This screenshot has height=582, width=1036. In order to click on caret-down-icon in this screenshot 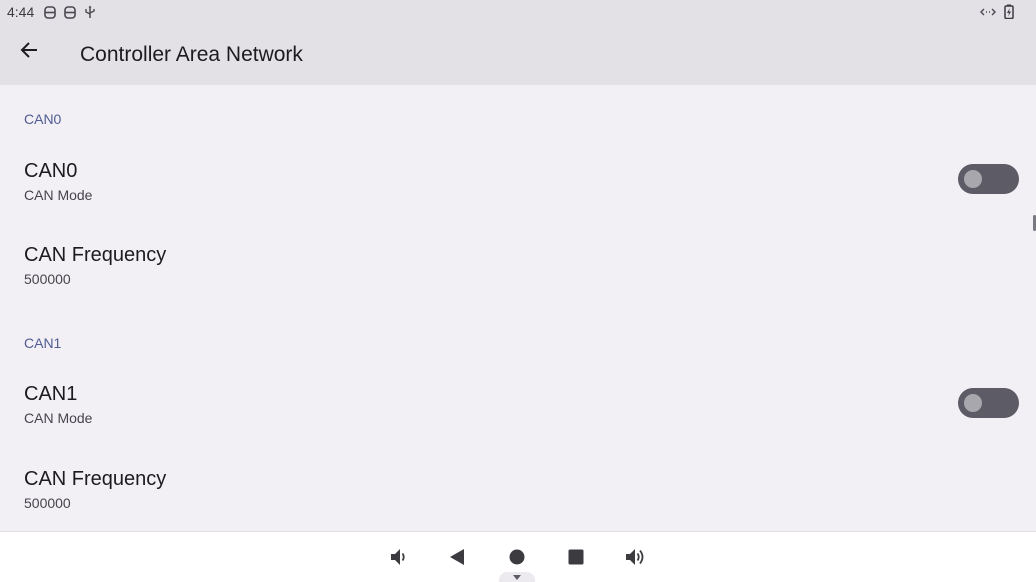, I will do `click(517, 577)`.